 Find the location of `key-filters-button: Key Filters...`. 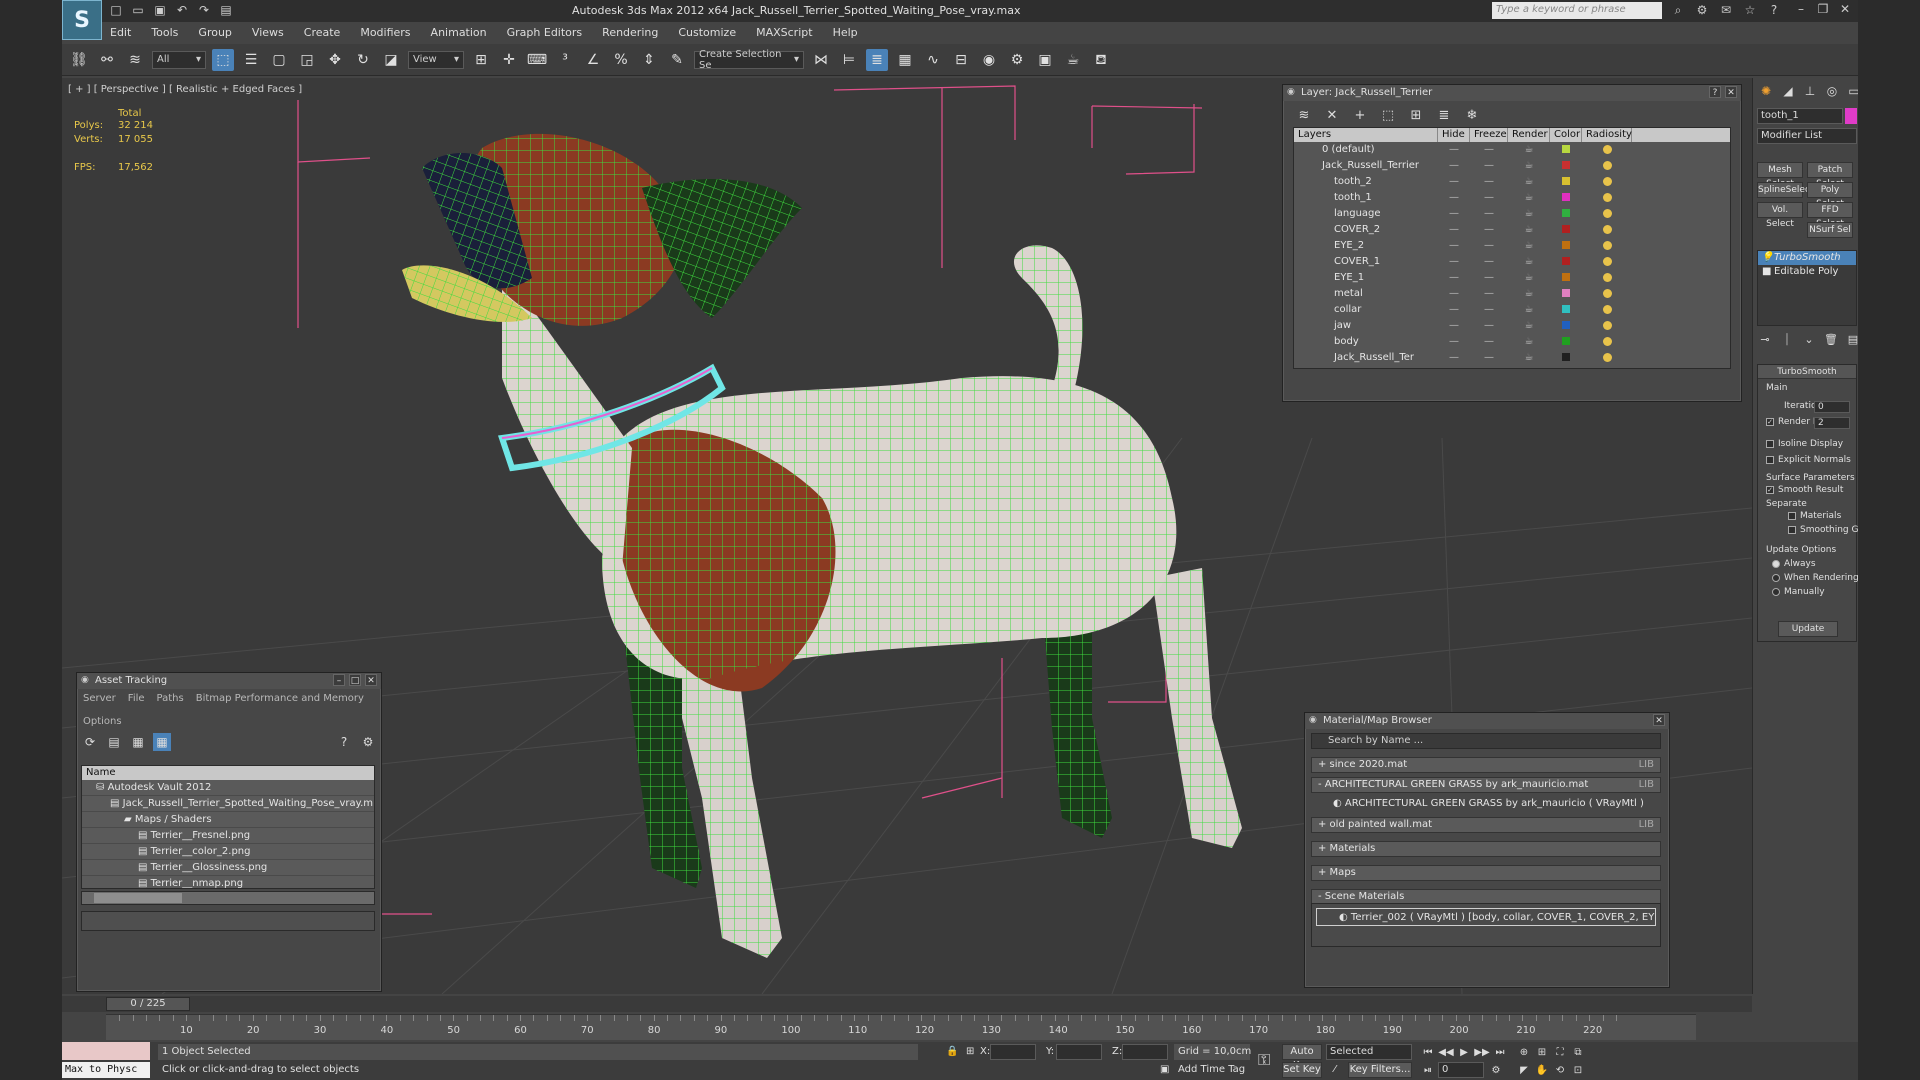

key-filters-button: Key Filters... is located at coordinates (1380, 1070).